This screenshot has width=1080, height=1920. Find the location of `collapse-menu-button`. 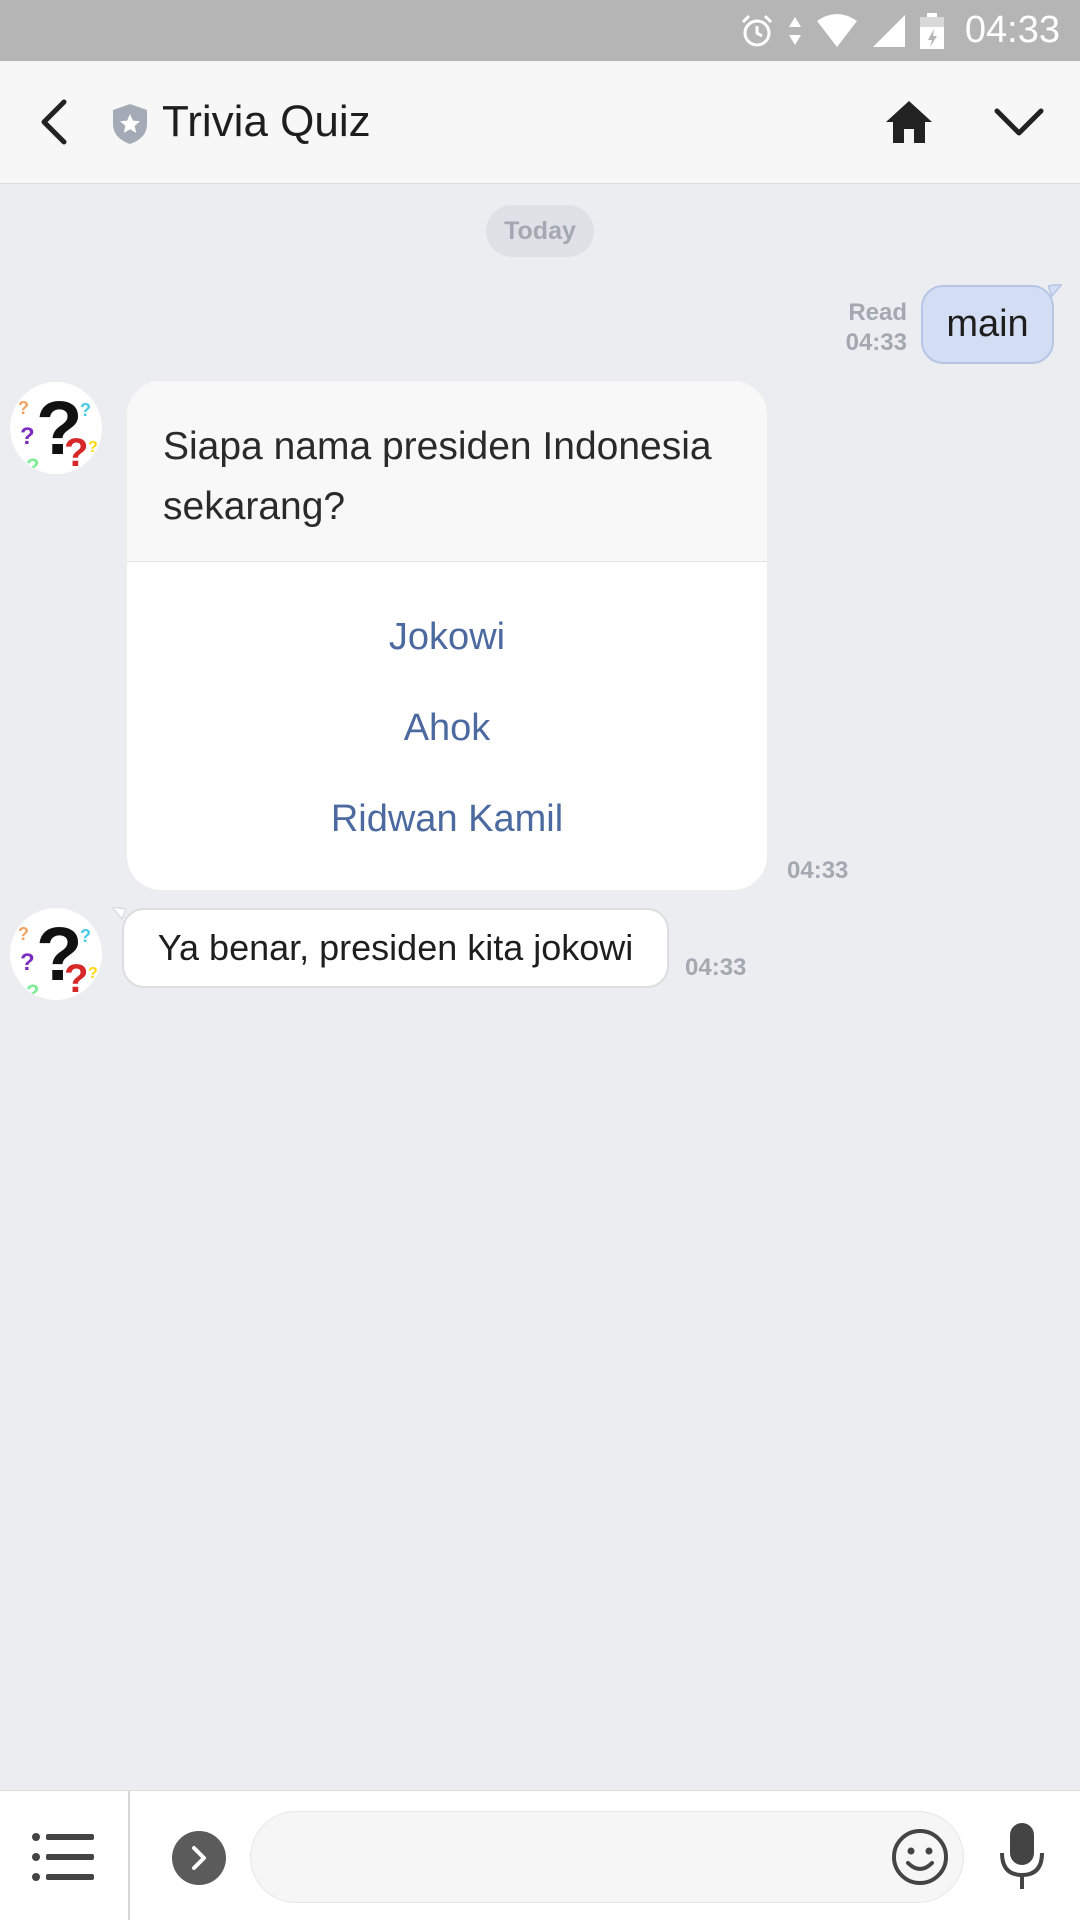

collapse-menu-button is located at coordinates (1019, 122).